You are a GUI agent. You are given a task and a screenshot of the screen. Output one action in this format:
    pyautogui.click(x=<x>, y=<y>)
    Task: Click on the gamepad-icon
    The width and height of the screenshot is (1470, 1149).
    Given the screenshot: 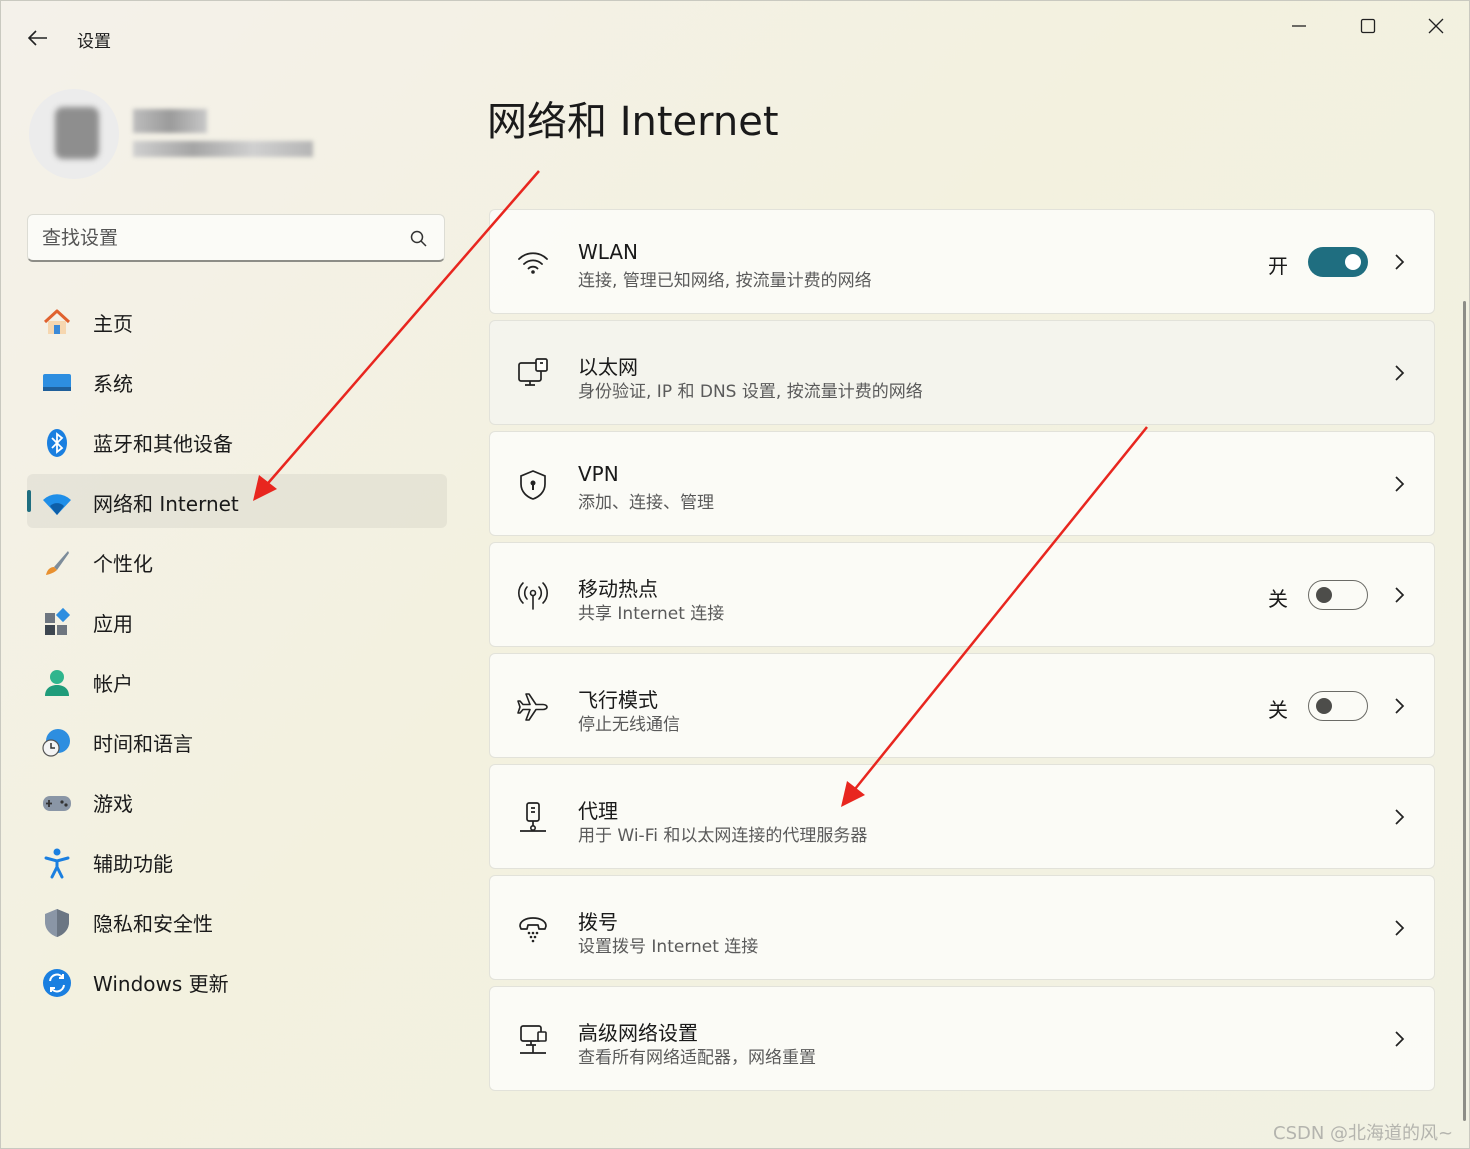 What is the action you would take?
    pyautogui.click(x=57, y=803)
    